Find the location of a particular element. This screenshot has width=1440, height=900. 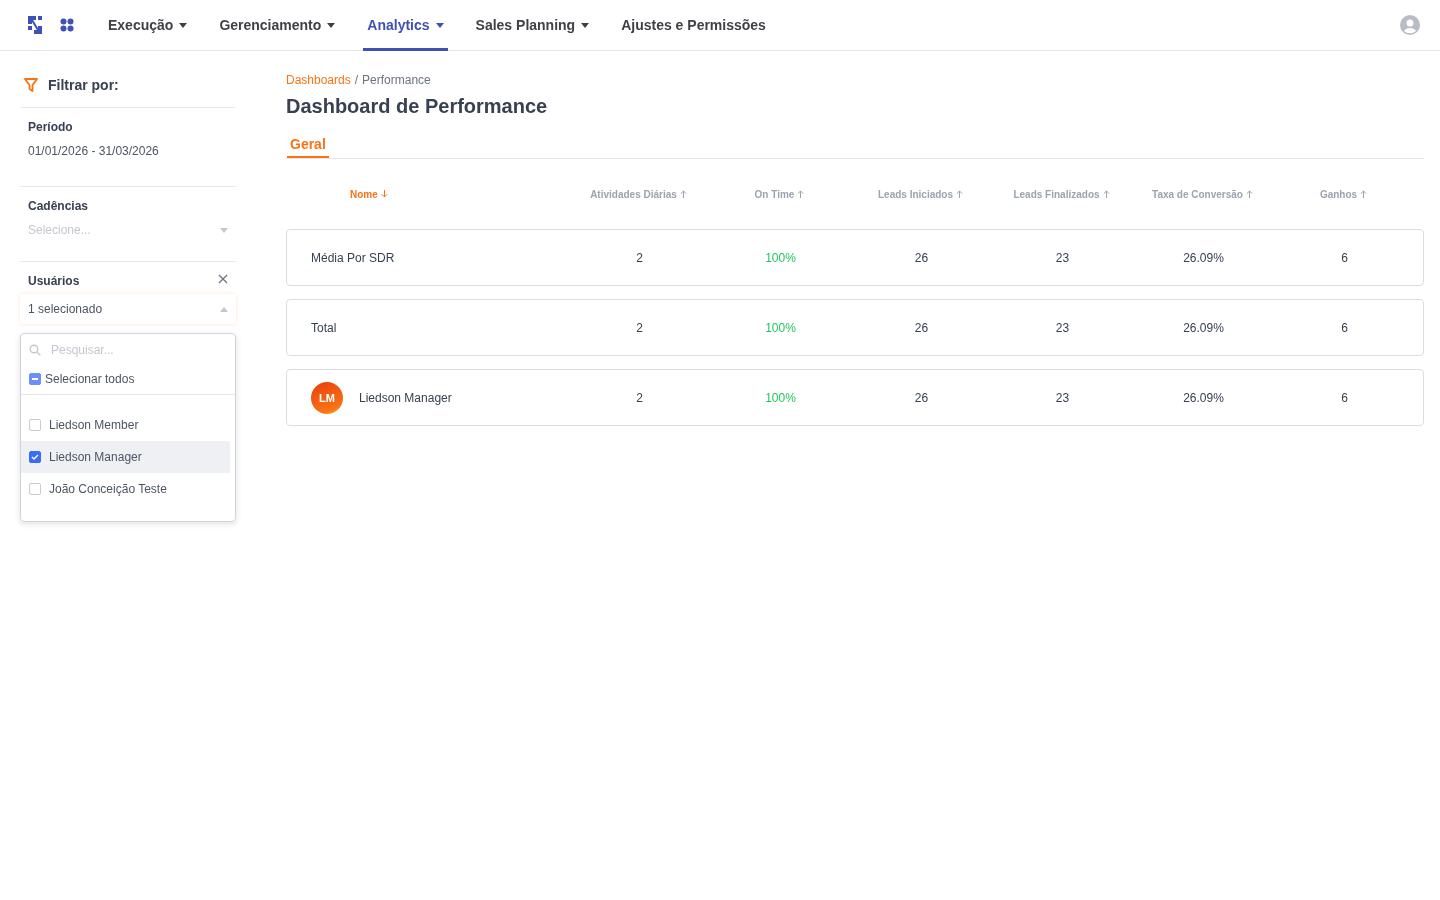

nav-menu-item: Execução is located at coordinates (148, 25).